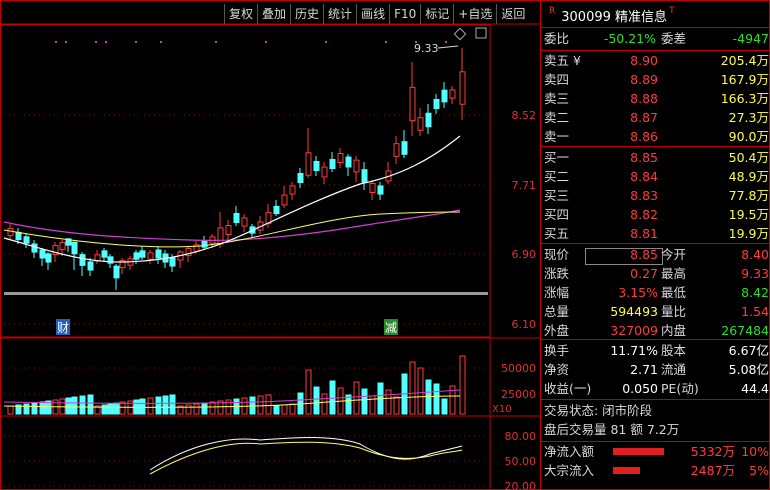 The width and height of the screenshot is (770, 490). What do you see at coordinates (639, 451) in the screenshot?
I see `flow-bar` at bounding box center [639, 451].